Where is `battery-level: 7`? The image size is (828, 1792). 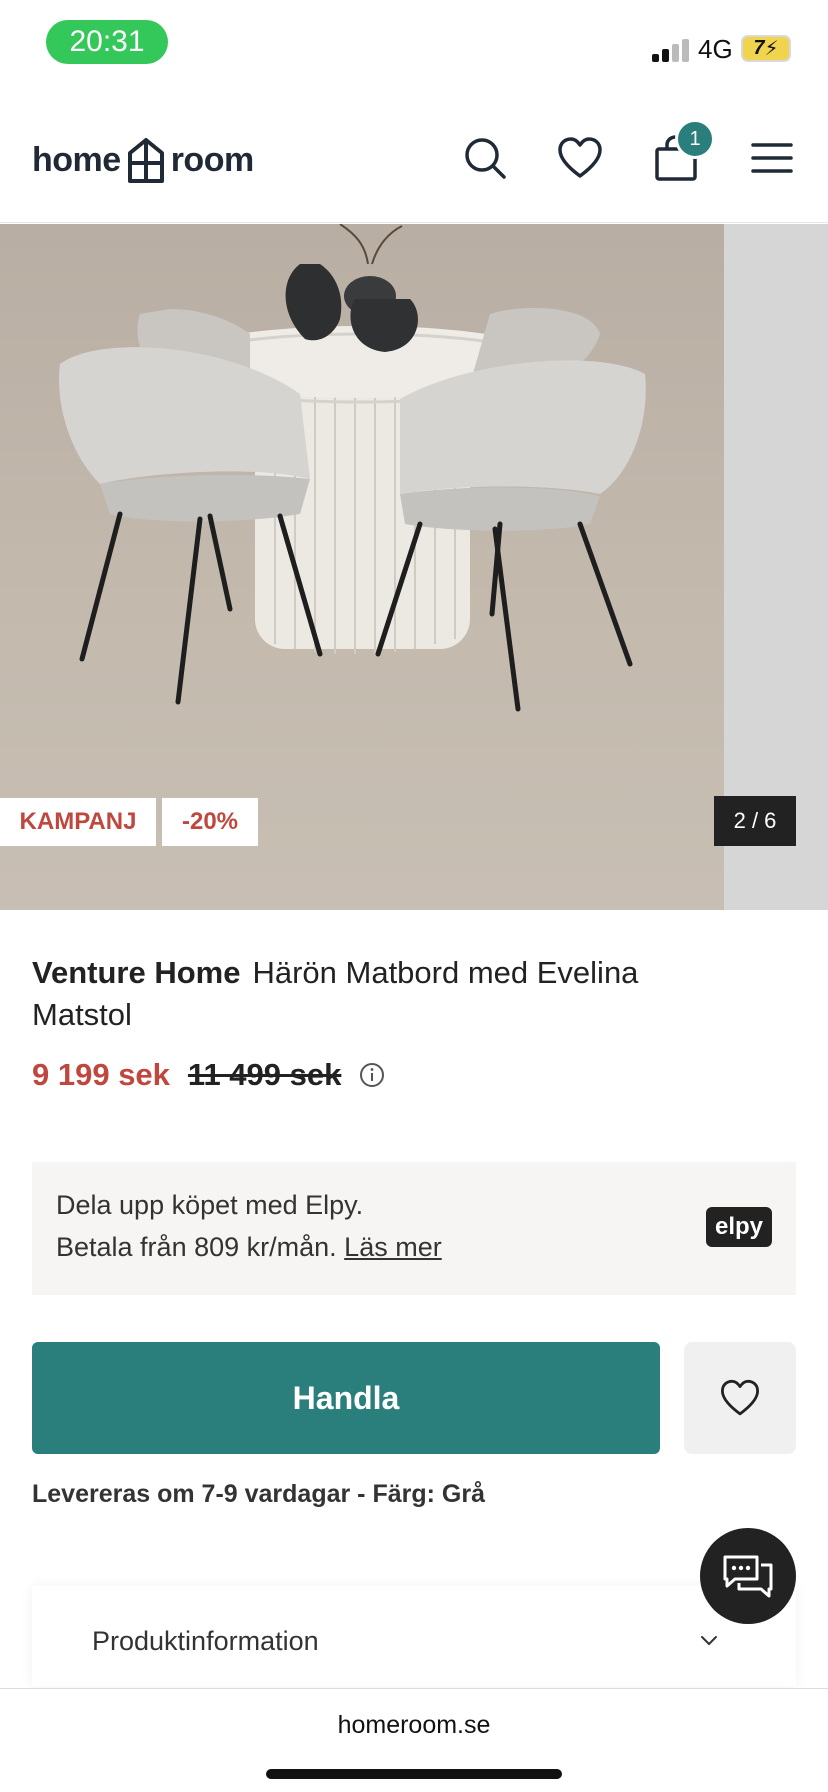 battery-level: 7 is located at coordinates (759, 48).